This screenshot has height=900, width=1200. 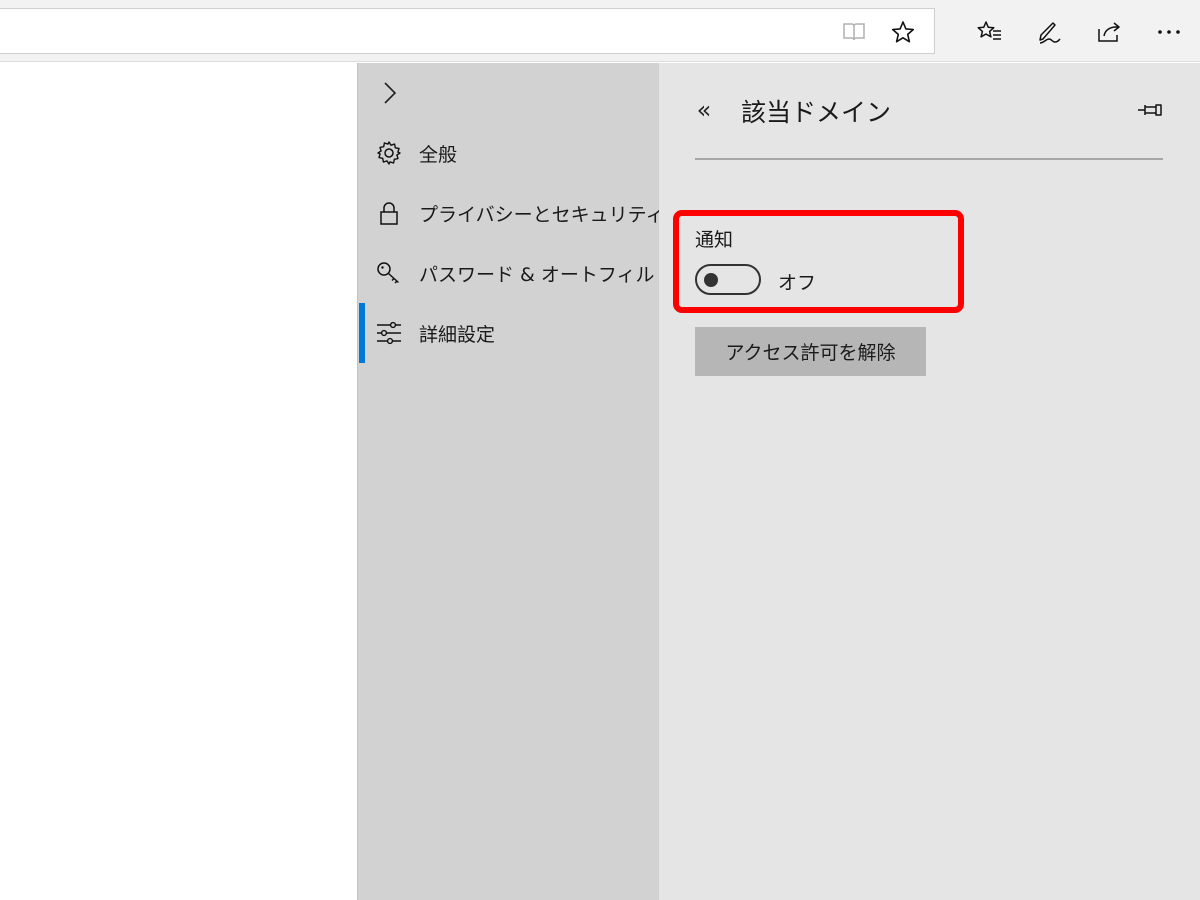 What do you see at coordinates (389, 213) in the screenshot?
I see `lock-icon` at bounding box center [389, 213].